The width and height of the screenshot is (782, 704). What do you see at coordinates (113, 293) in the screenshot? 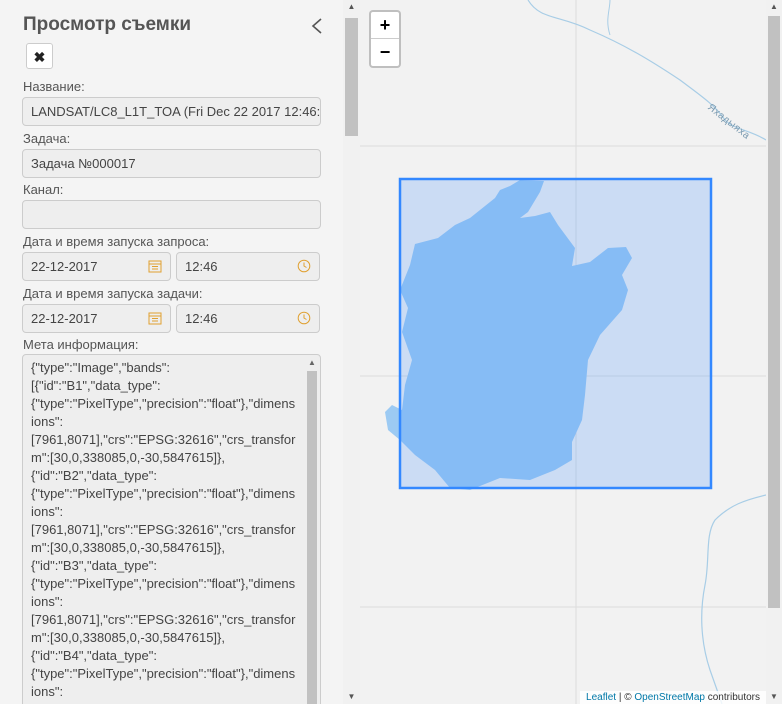
I see `task-run-datetime-label: Дата и время запуска задачи:` at bounding box center [113, 293].